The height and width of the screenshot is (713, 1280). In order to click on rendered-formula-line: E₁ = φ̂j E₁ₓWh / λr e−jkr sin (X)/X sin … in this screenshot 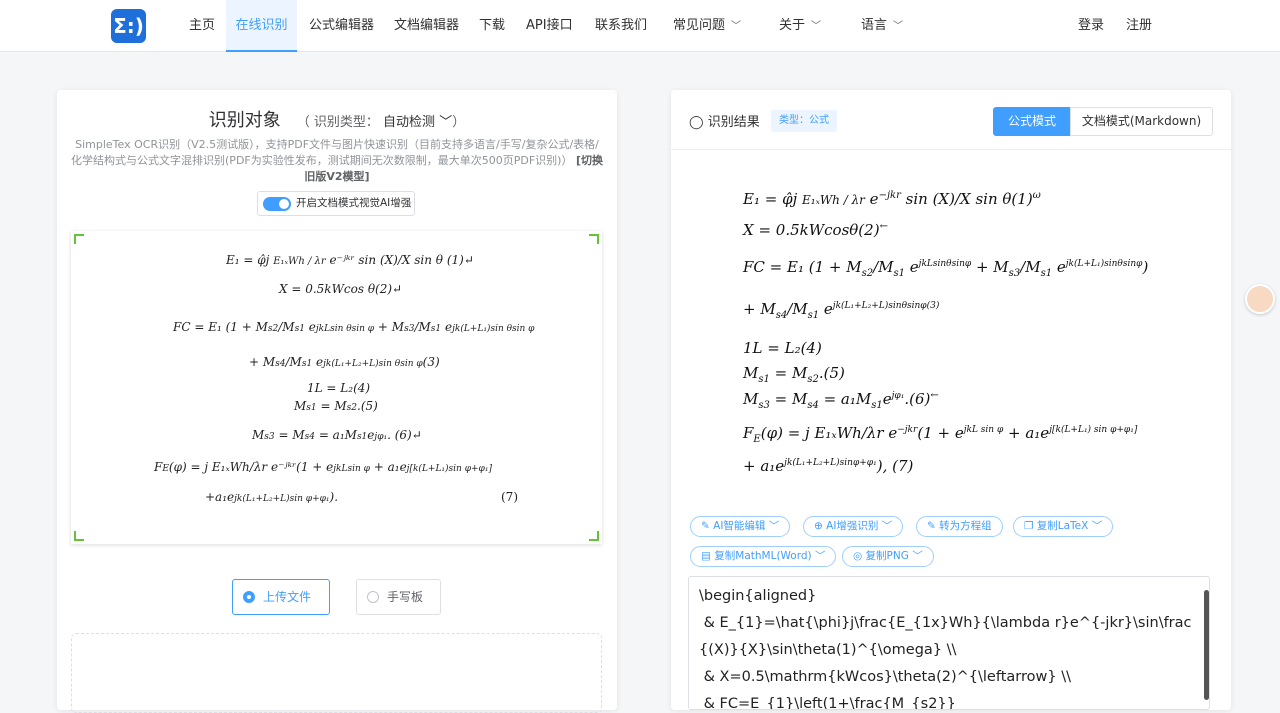, I will do `click(892, 199)`.